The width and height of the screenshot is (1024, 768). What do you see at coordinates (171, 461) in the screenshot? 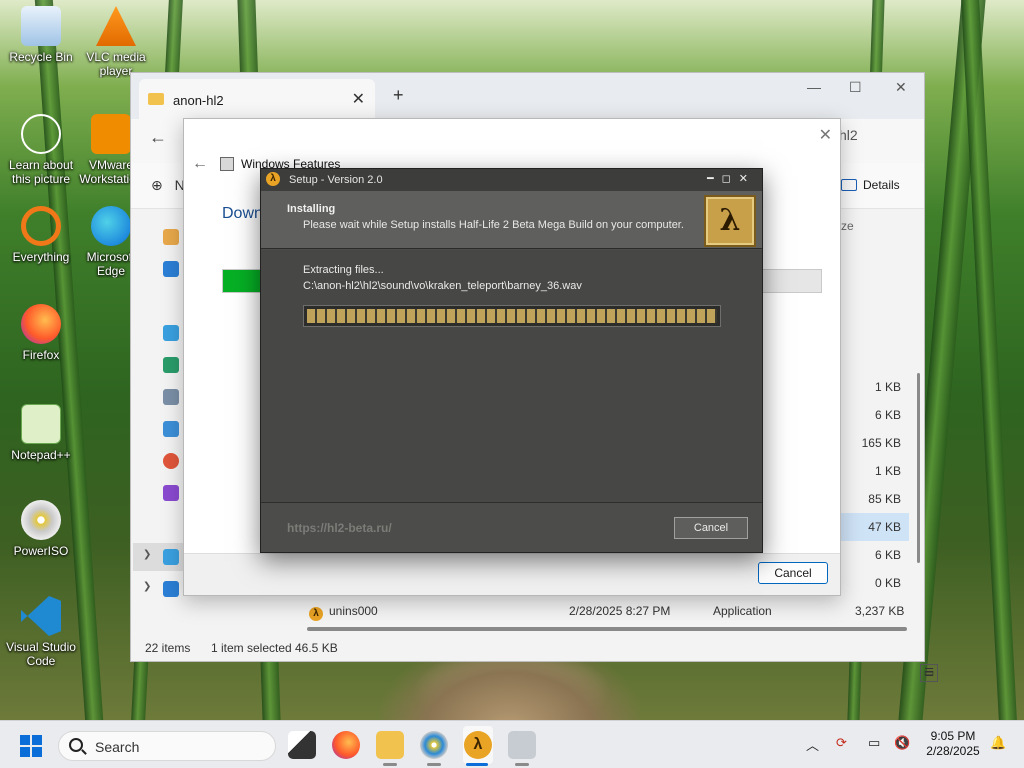
I see `music-icon` at bounding box center [171, 461].